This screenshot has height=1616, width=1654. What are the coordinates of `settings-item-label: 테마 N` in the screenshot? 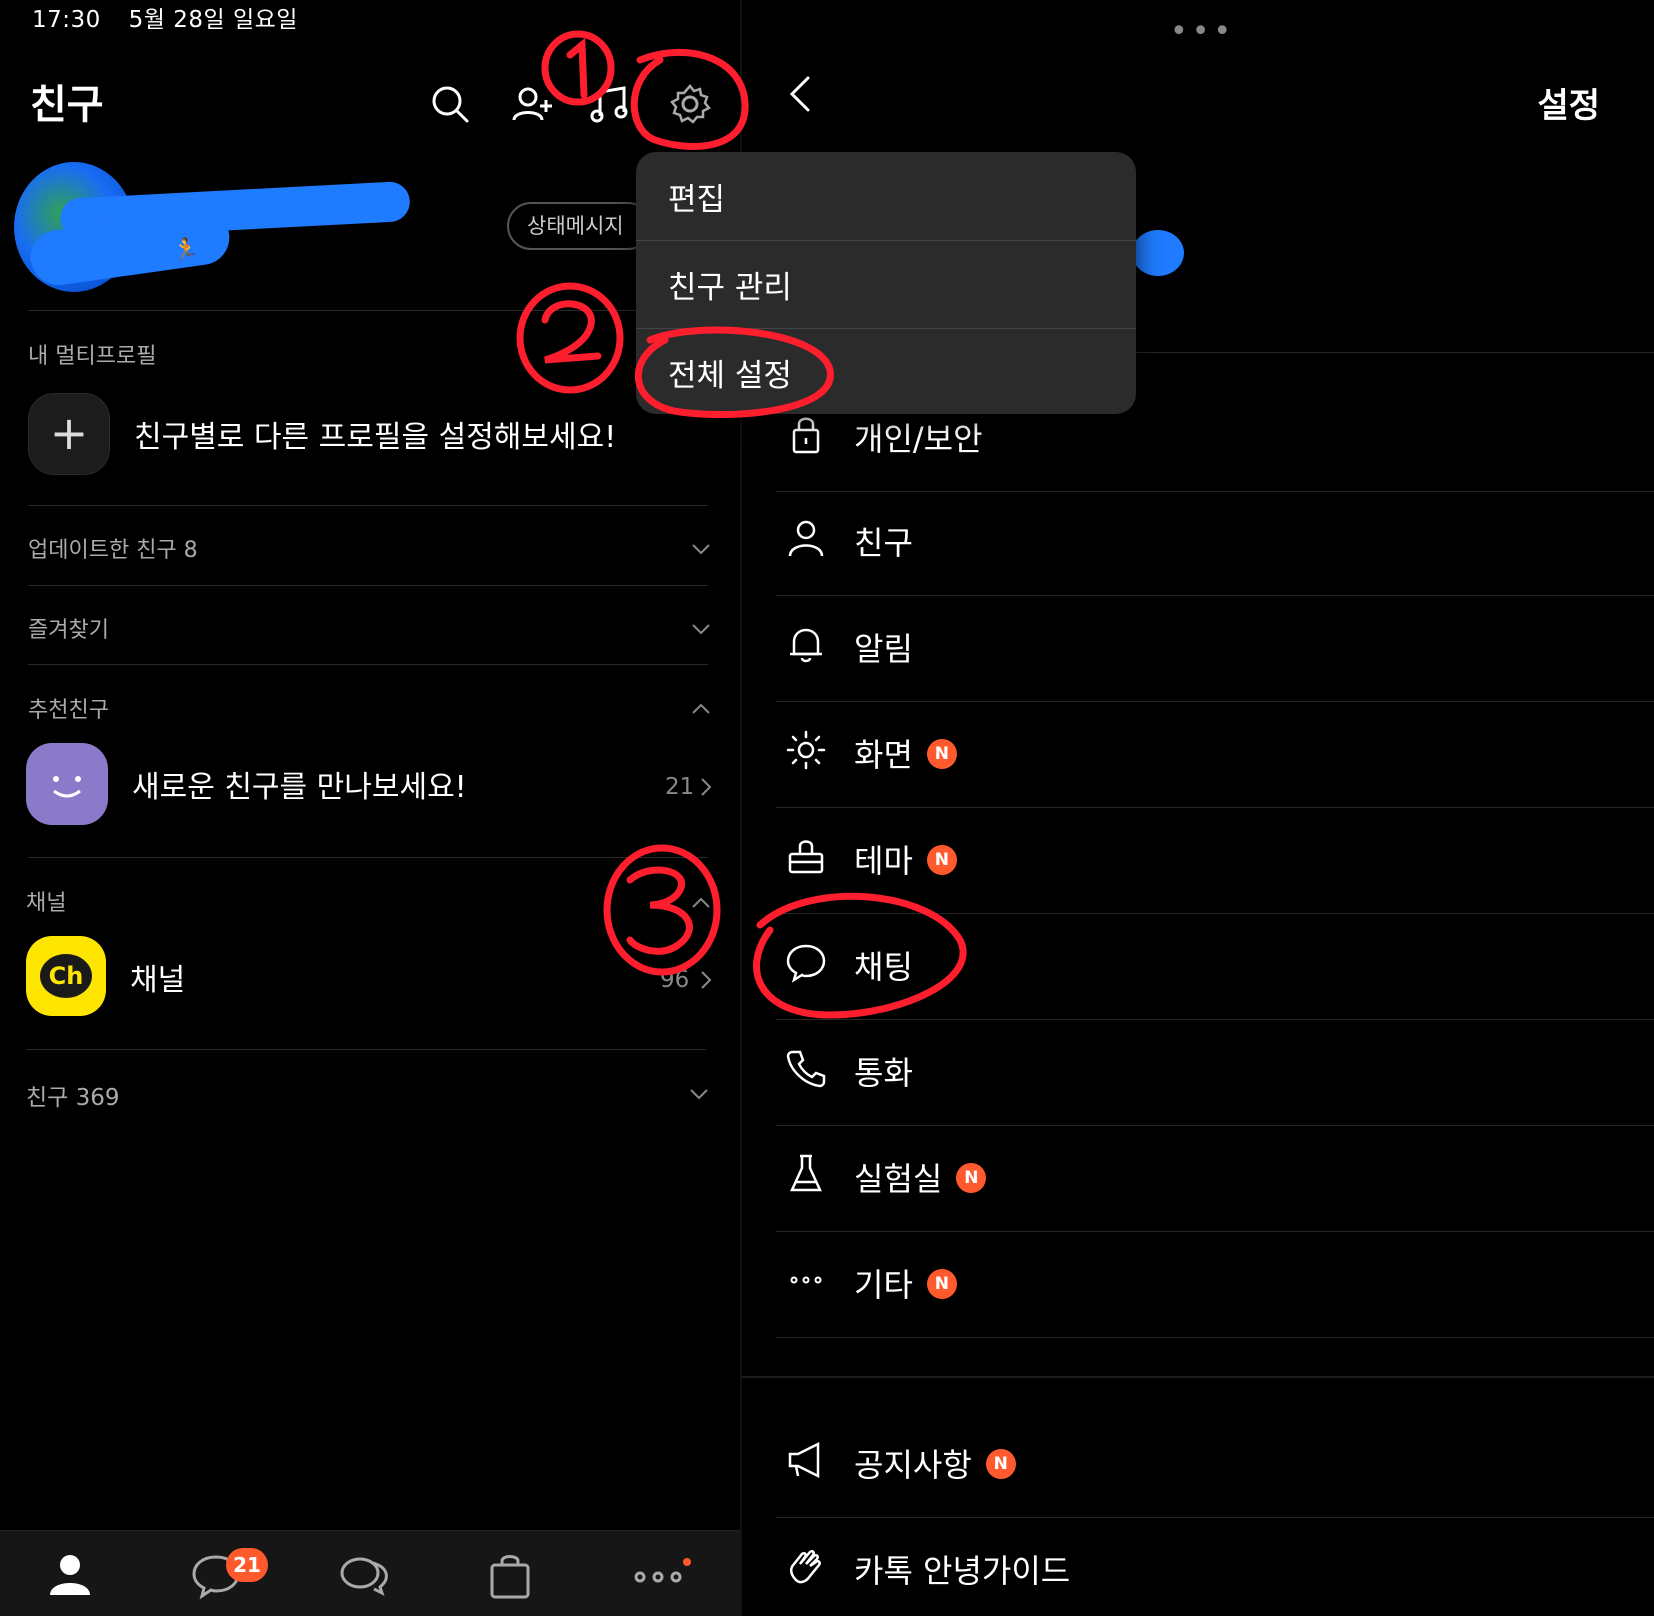 It's located at (905, 859).